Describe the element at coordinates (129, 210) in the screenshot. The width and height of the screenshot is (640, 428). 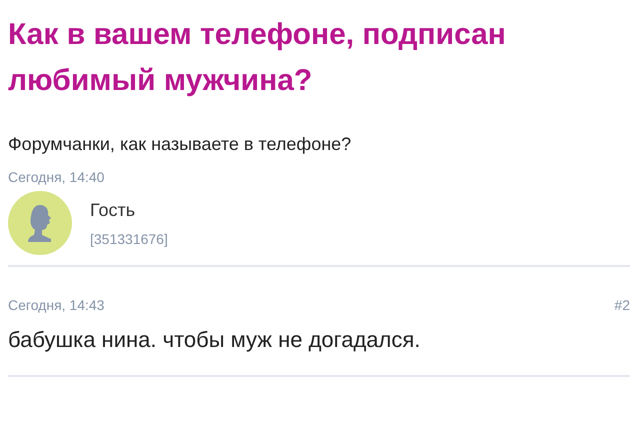
I see `author-name: Гость` at that location.